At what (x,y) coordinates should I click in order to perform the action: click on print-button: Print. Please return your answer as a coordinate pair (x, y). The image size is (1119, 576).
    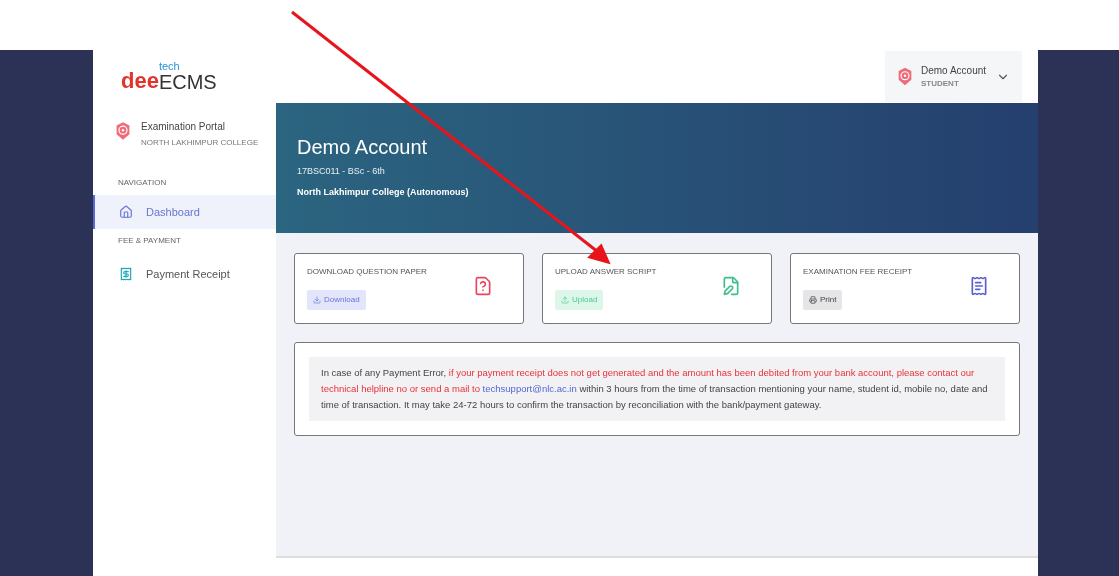
    Looking at the image, I should click on (823, 300).